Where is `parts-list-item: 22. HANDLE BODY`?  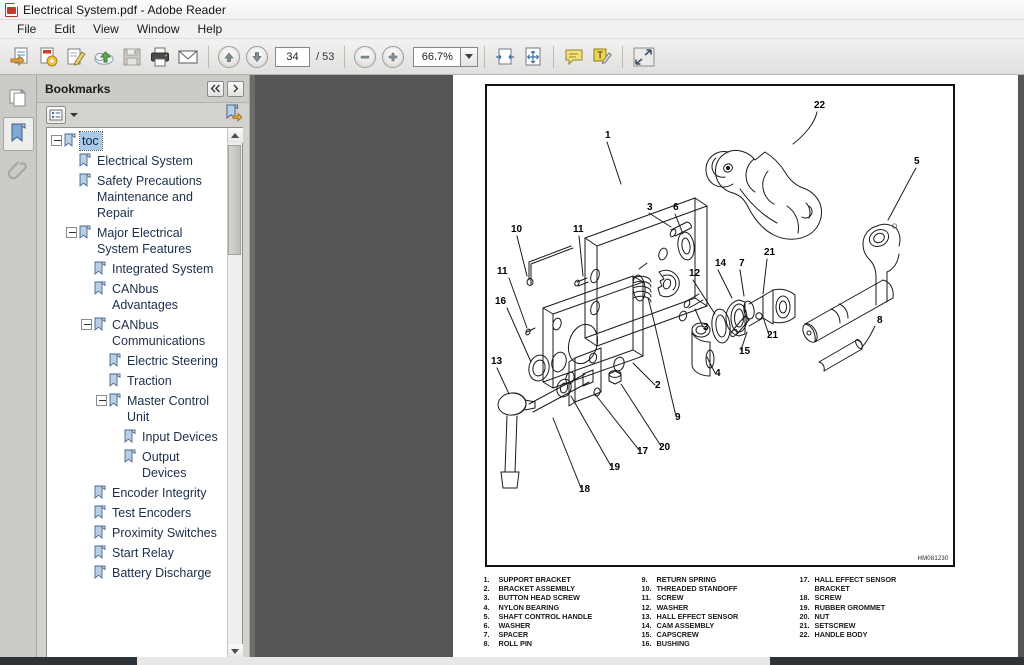
parts-list-item: 22. HANDLE BODY is located at coordinates (885, 634).